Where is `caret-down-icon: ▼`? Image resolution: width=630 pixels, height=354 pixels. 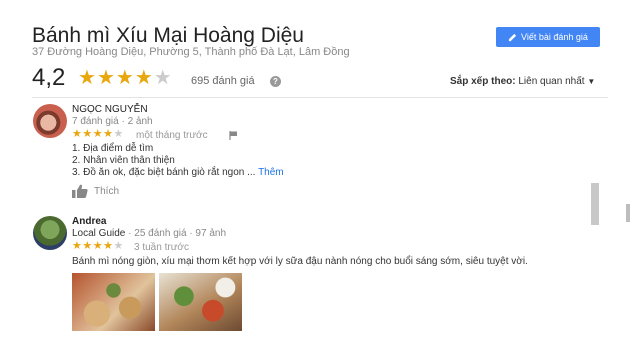 caret-down-icon: ▼ is located at coordinates (591, 81).